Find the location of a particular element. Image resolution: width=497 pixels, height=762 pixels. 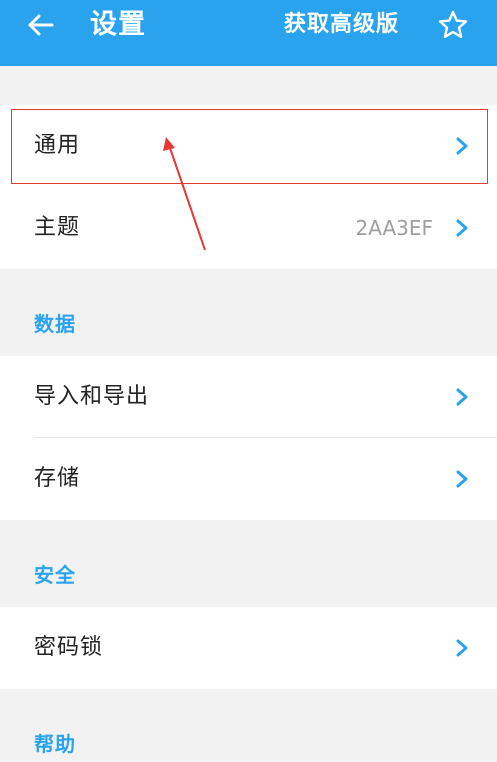

settings-item-general: 通用 is located at coordinates (248, 146).